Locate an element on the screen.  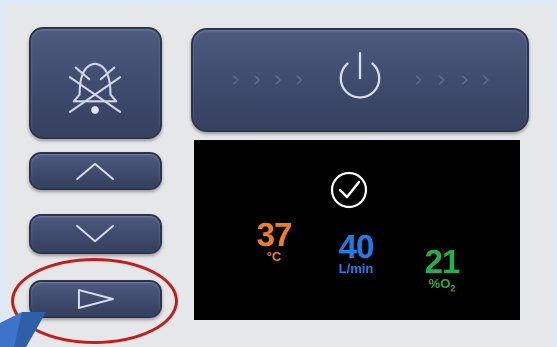
temperature-value: 37 is located at coordinates (274, 234).